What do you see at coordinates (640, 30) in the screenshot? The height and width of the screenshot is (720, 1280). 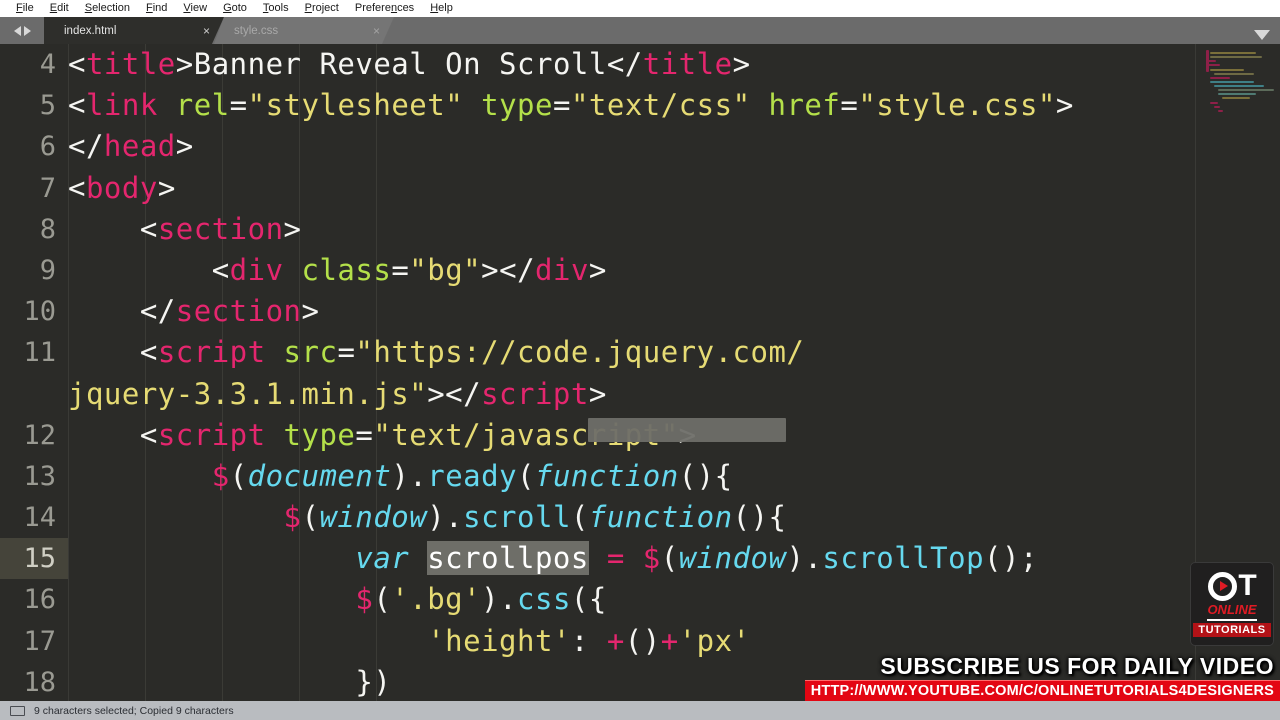 I see `tab-bar: index.html × style.css ×` at bounding box center [640, 30].